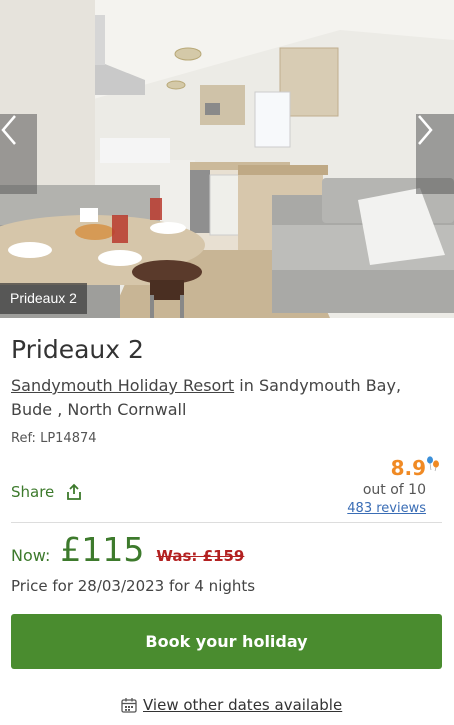  What do you see at coordinates (226, 641) in the screenshot?
I see `book-holiday-button: Book your holiday` at bounding box center [226, 641].